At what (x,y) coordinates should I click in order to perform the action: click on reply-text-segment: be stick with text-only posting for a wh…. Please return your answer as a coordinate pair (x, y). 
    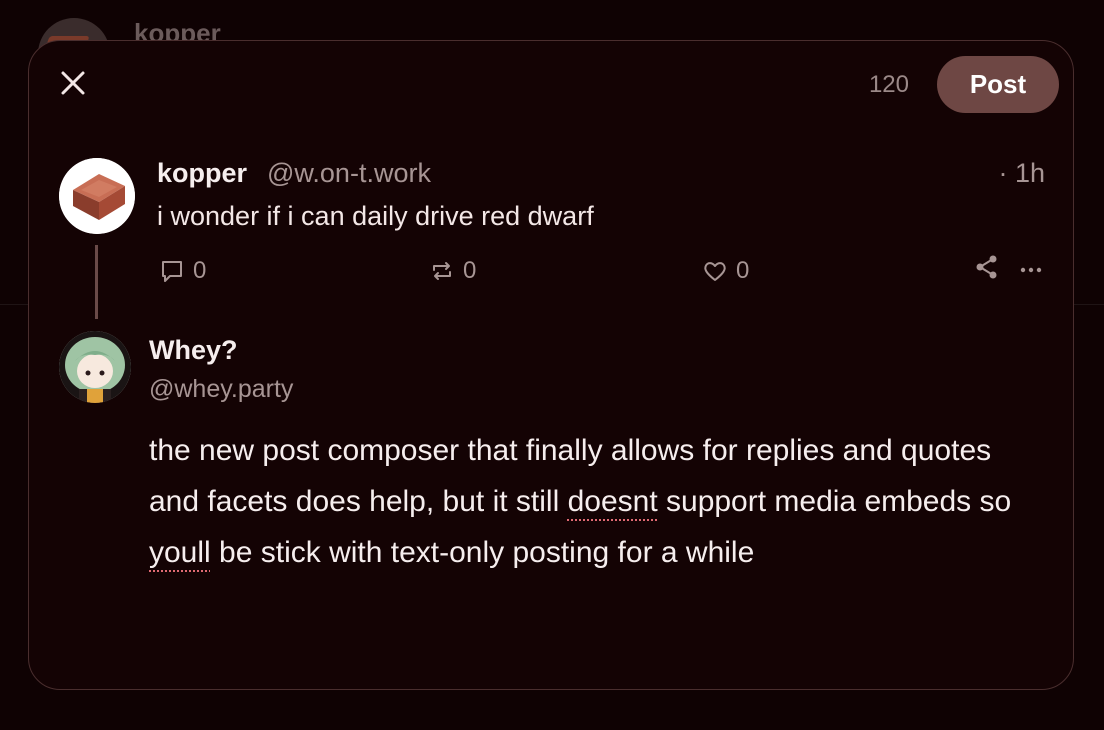
    Looking at the image, I should click on (482, 552).